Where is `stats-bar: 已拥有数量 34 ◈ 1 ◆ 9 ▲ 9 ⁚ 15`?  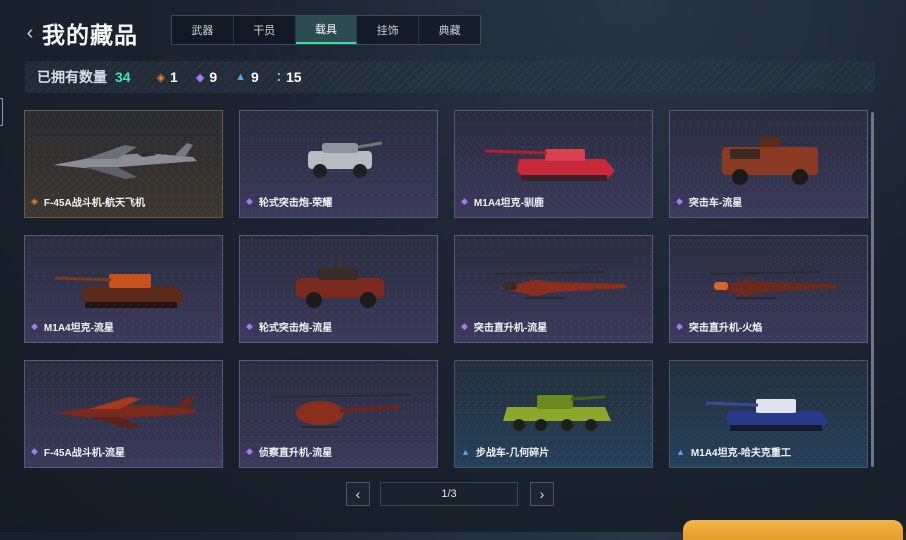
stats-bar: 已拥有数量 34 ◈ 1 ◆ 9 ▲ 9 ⁚ 15 is located at coordinates (450, 77).